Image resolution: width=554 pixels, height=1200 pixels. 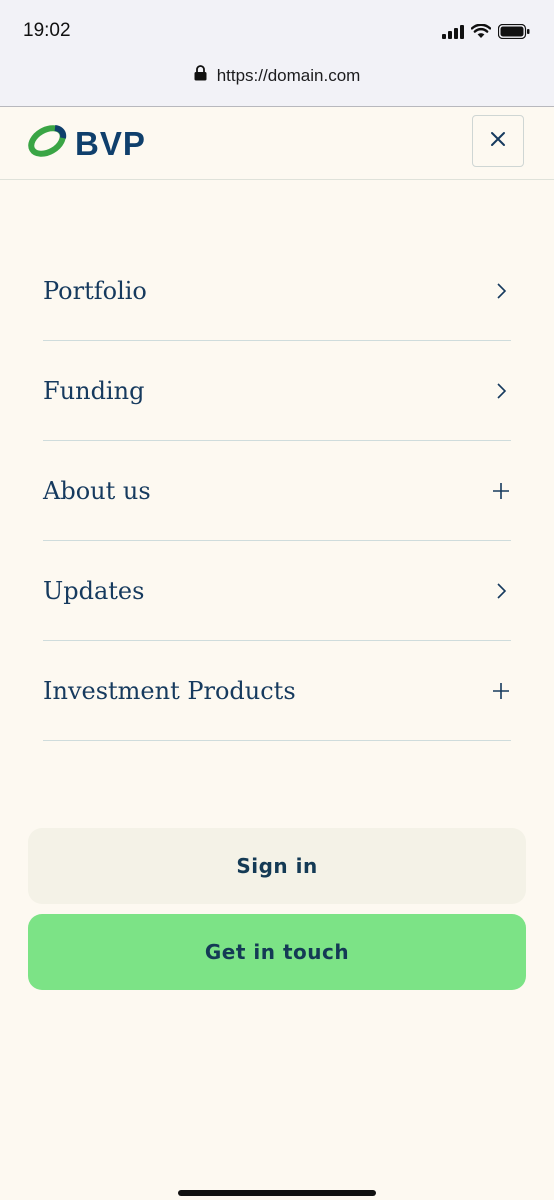 I want to click on close-icon, so click(x=498, y=141).